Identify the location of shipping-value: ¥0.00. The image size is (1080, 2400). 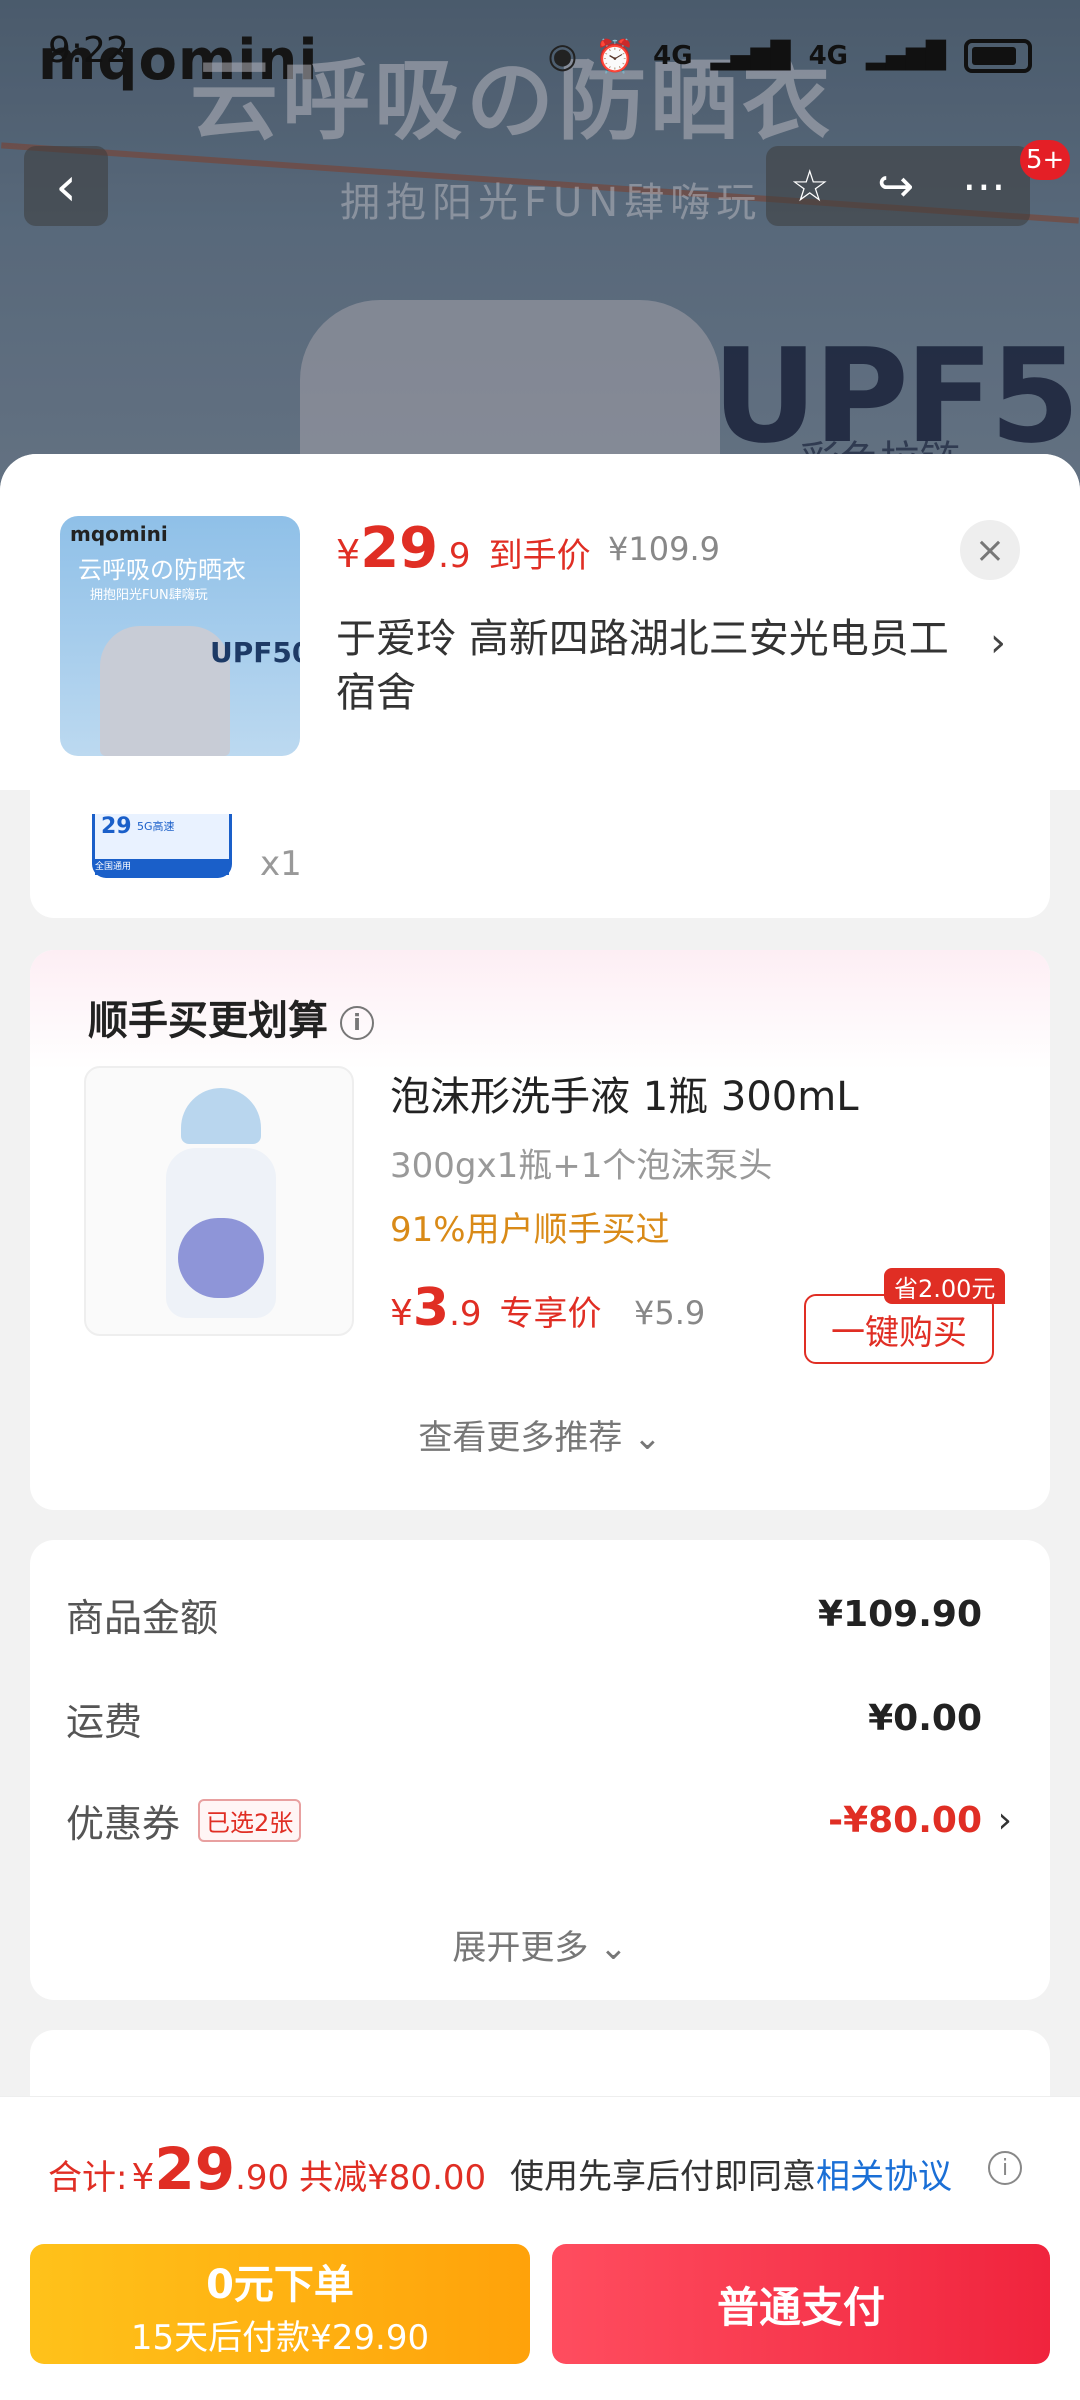
(925, 1718).